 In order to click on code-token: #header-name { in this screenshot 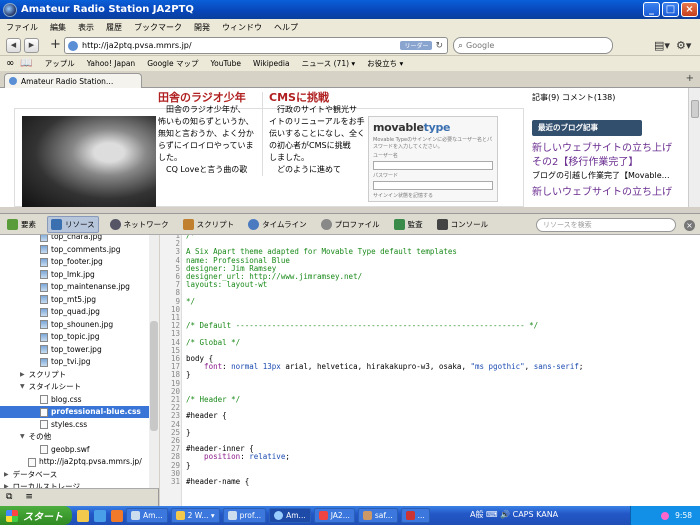, I will do `click(218, 481)`.